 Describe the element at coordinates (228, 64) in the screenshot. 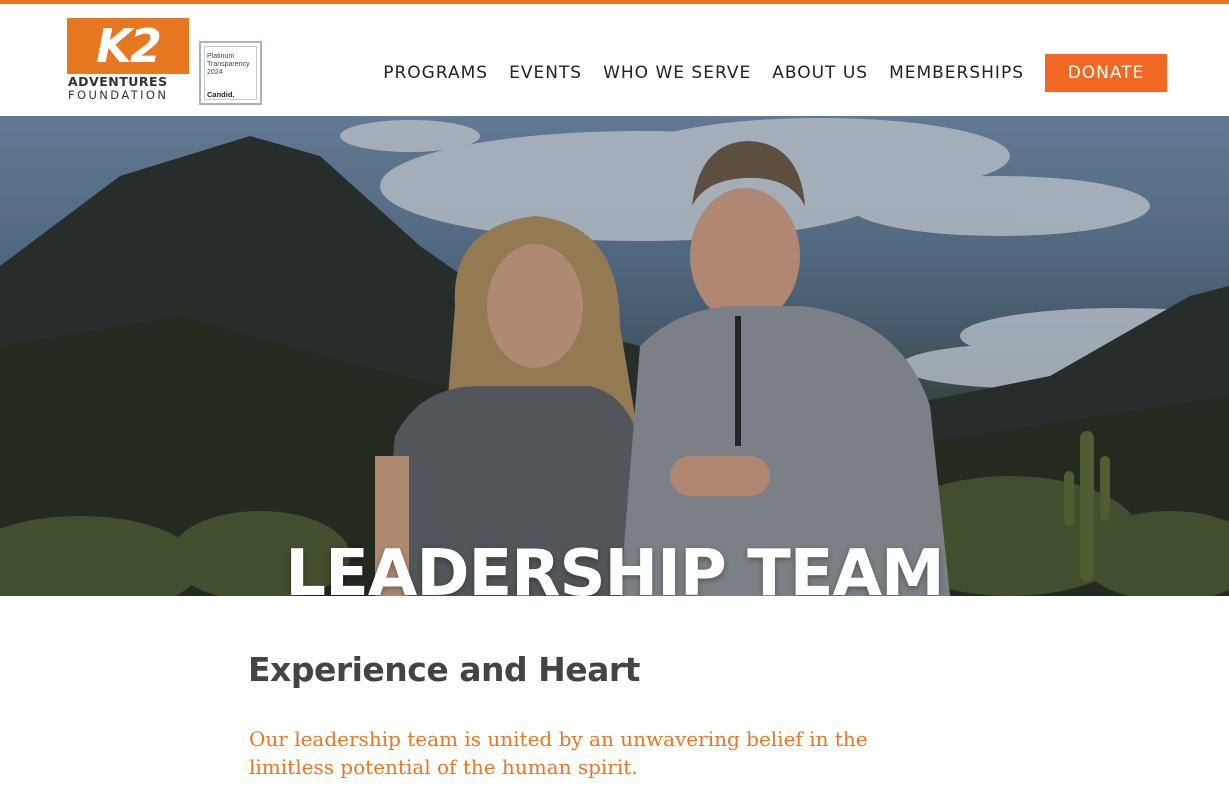

I see `seal-line-transparency: Transparency` at that location.